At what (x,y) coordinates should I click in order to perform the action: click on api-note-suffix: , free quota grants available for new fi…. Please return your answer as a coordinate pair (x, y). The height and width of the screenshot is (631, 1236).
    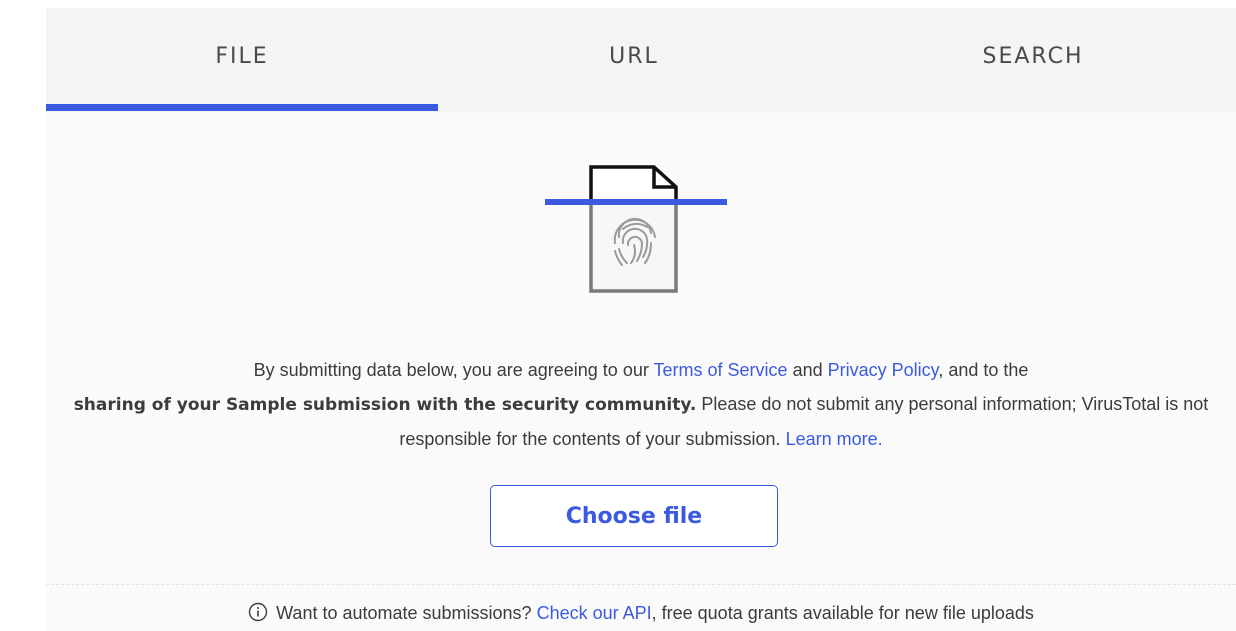
    Looking at the image, I should click on (842, 613).